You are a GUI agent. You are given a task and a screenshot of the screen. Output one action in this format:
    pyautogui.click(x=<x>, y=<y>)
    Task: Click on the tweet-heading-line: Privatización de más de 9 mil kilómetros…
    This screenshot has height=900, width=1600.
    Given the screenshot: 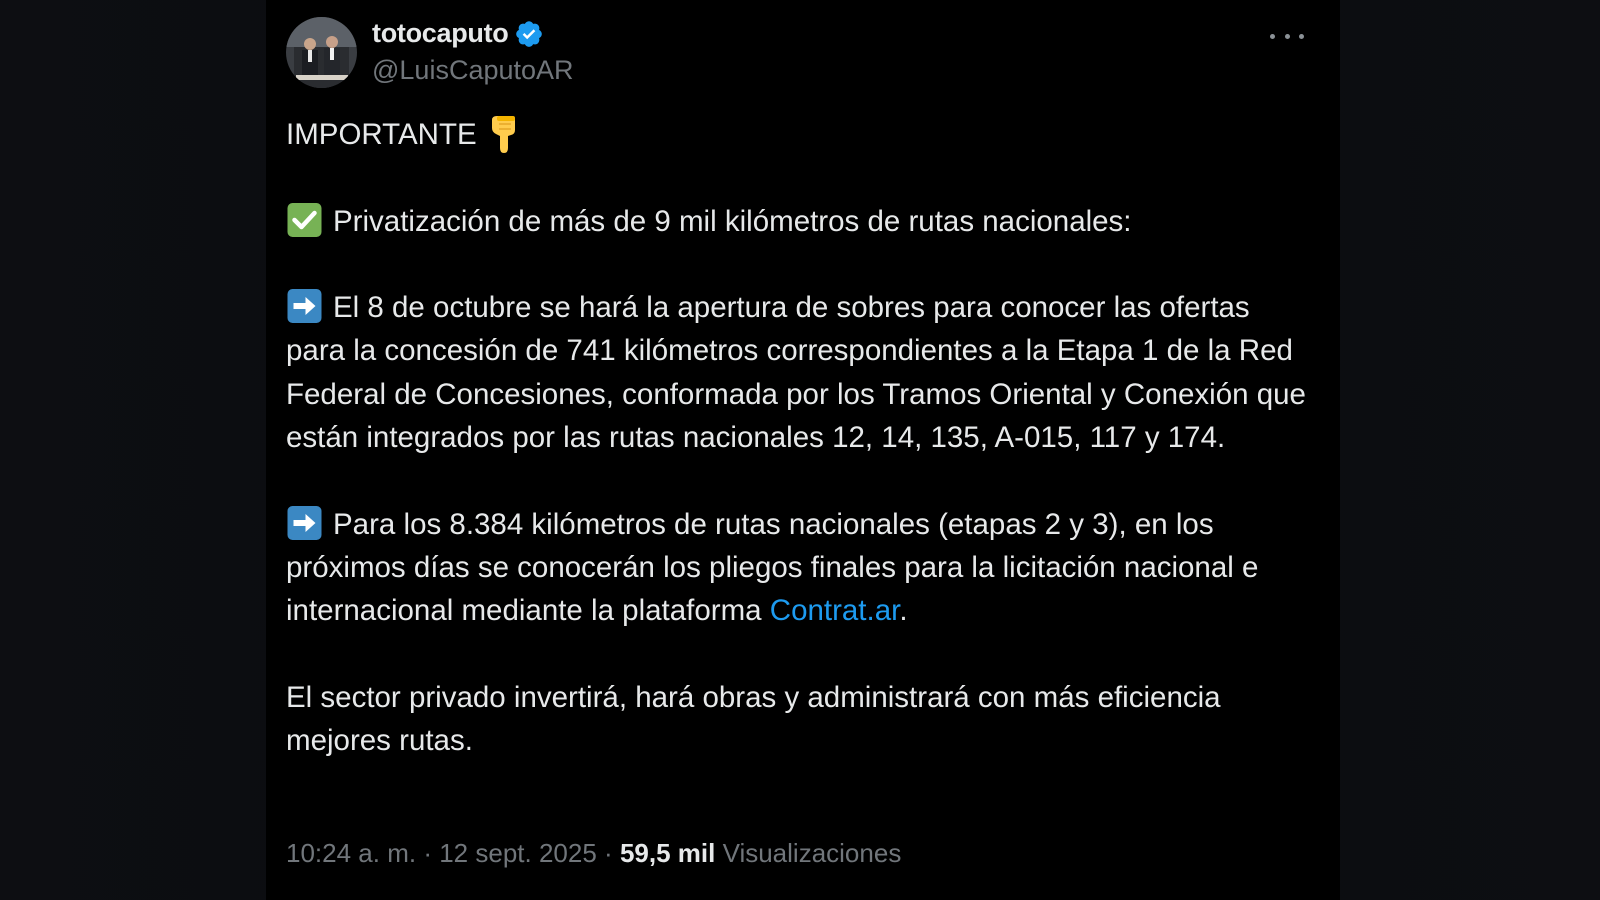 What is the action you would take?
    pyautogui.click(x=801, y=221)
    